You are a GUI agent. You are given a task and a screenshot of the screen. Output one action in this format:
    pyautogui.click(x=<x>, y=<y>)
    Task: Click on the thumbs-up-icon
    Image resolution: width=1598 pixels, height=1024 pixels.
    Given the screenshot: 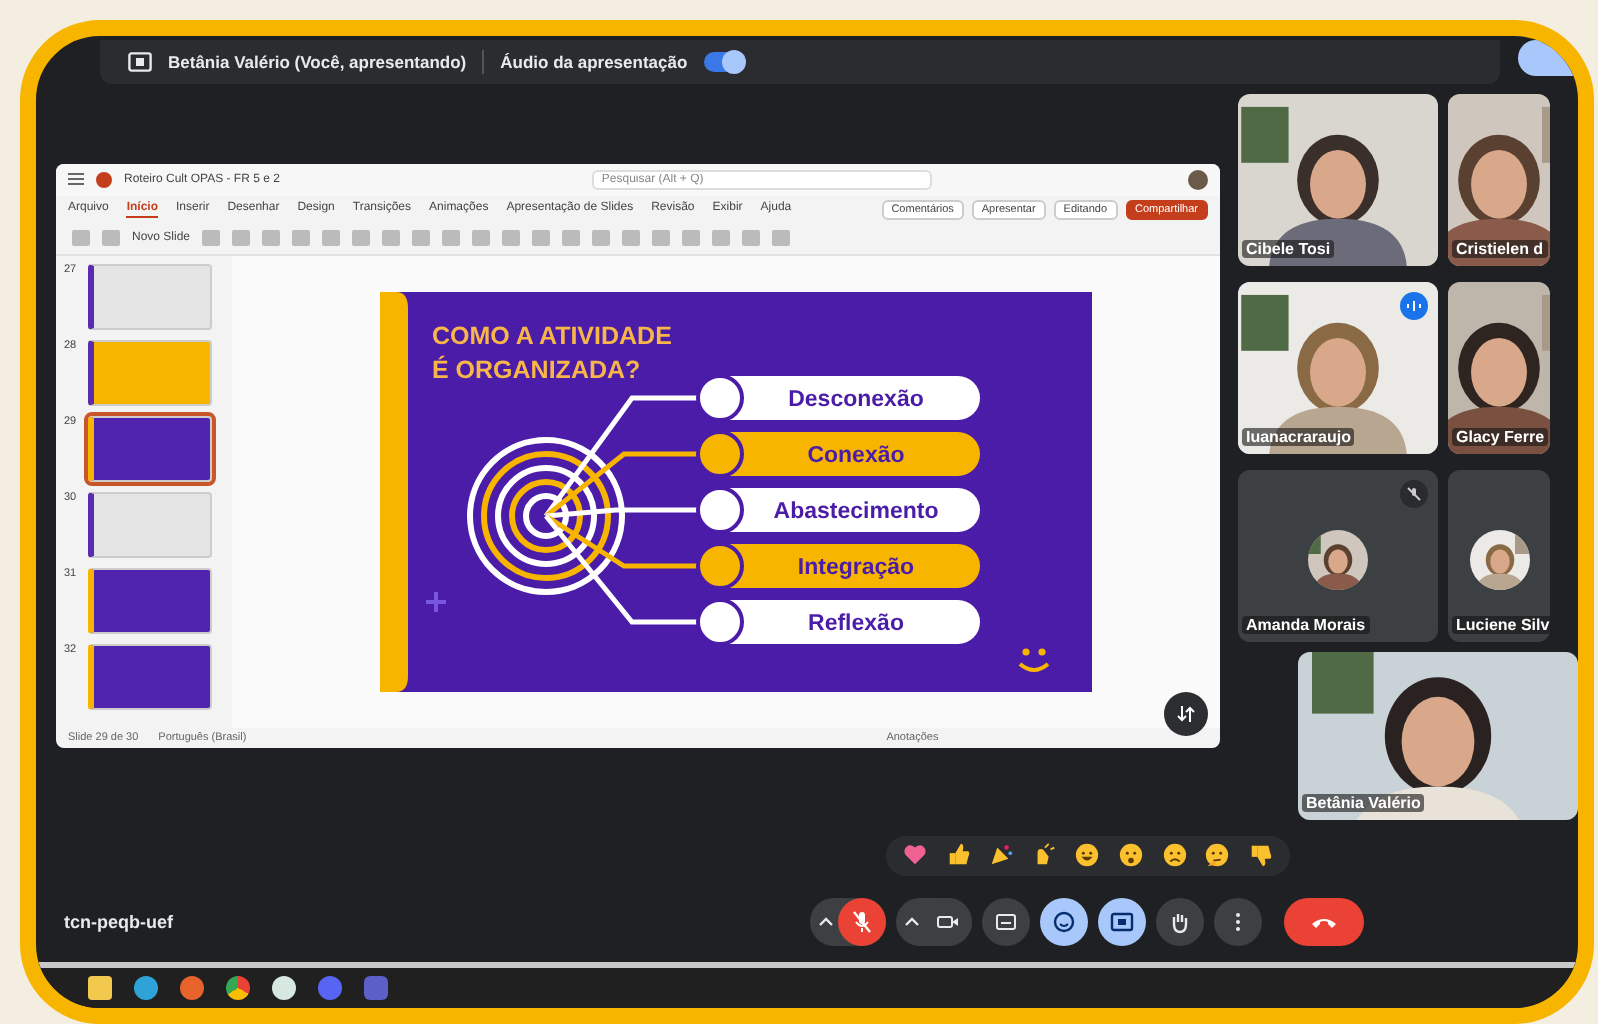 What is the action you would take?
    pyautogui.click(x=958, y=855)
    